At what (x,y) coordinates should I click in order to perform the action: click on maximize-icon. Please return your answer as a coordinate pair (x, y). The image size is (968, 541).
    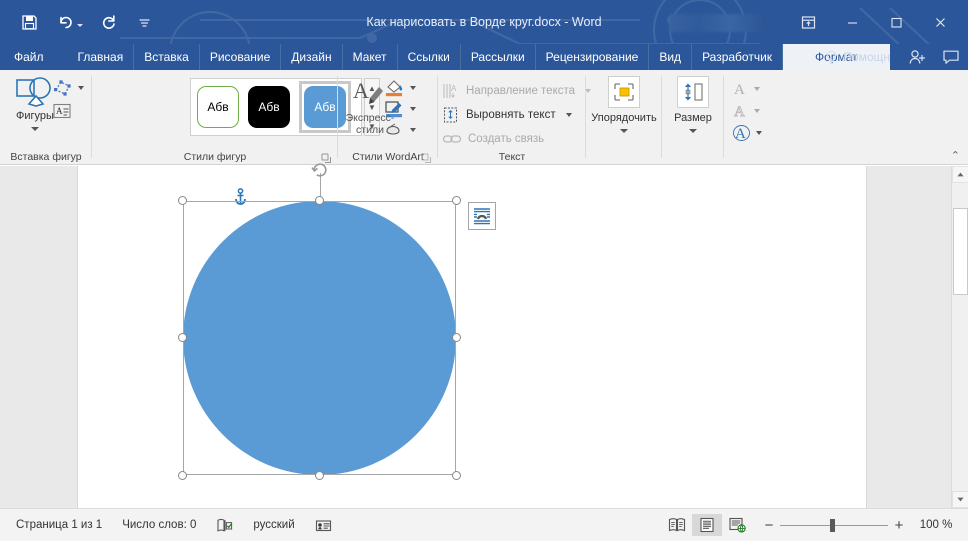
    Looking at the image, I should click on (896, 22).